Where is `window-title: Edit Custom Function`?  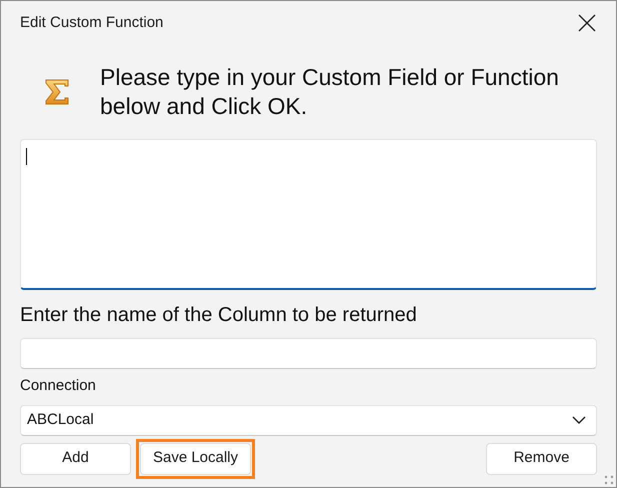 window-title: Edit Custom Function is located at coordinates (92, 22).